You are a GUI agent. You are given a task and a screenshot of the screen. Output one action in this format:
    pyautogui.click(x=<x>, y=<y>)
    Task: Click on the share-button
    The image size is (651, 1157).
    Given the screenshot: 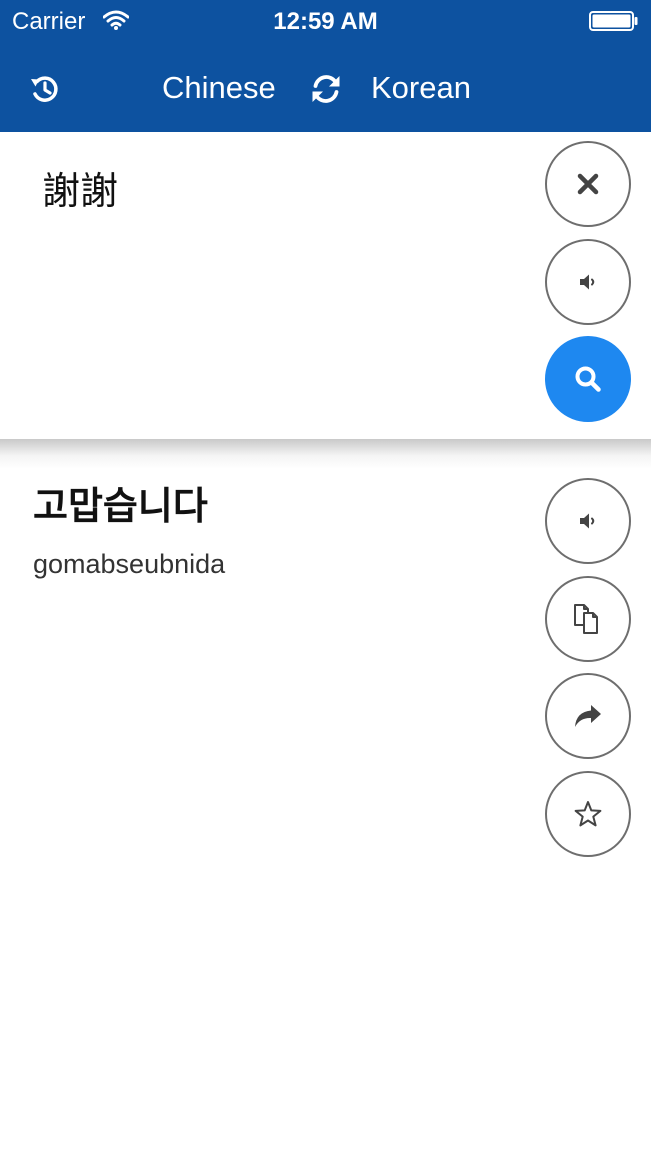 What is the action you would take?
    pyautogui.click(x=588, y=716)
    